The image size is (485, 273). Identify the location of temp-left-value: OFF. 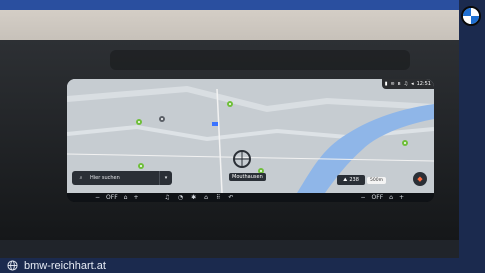
(112, 197).